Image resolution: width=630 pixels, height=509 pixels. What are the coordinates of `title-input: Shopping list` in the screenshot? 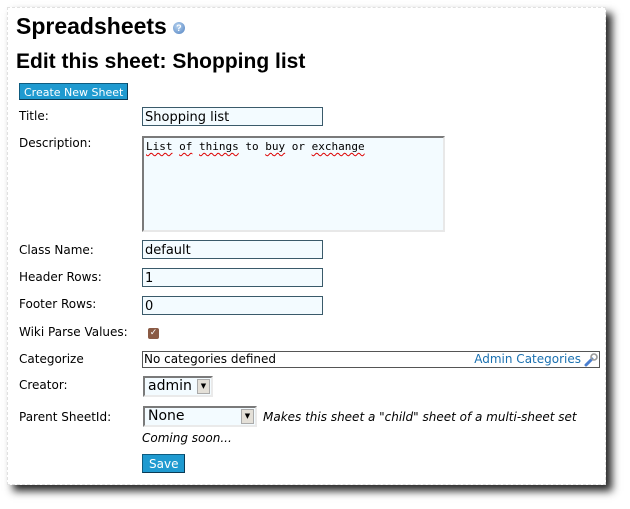 It's located at (232, 116).